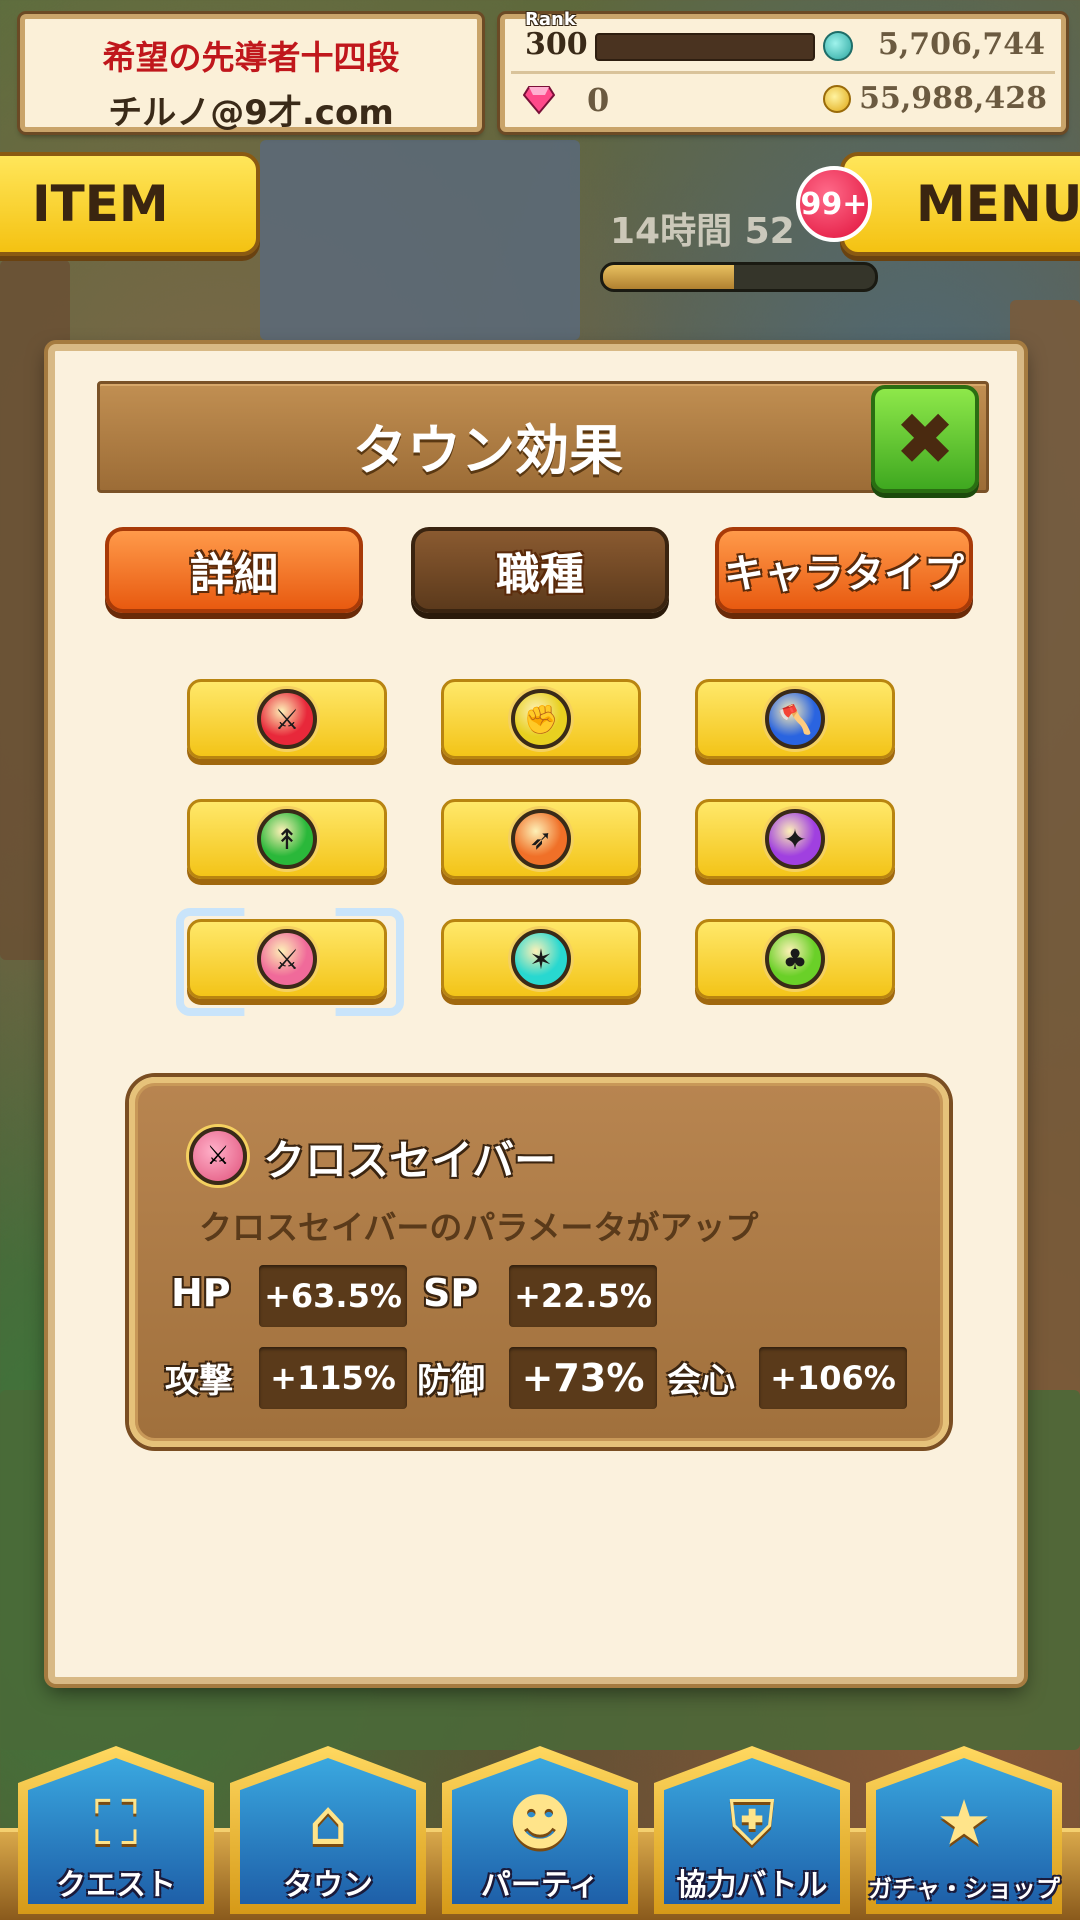  I want to click on coin-value: 55,988,428, so click(953, 98).